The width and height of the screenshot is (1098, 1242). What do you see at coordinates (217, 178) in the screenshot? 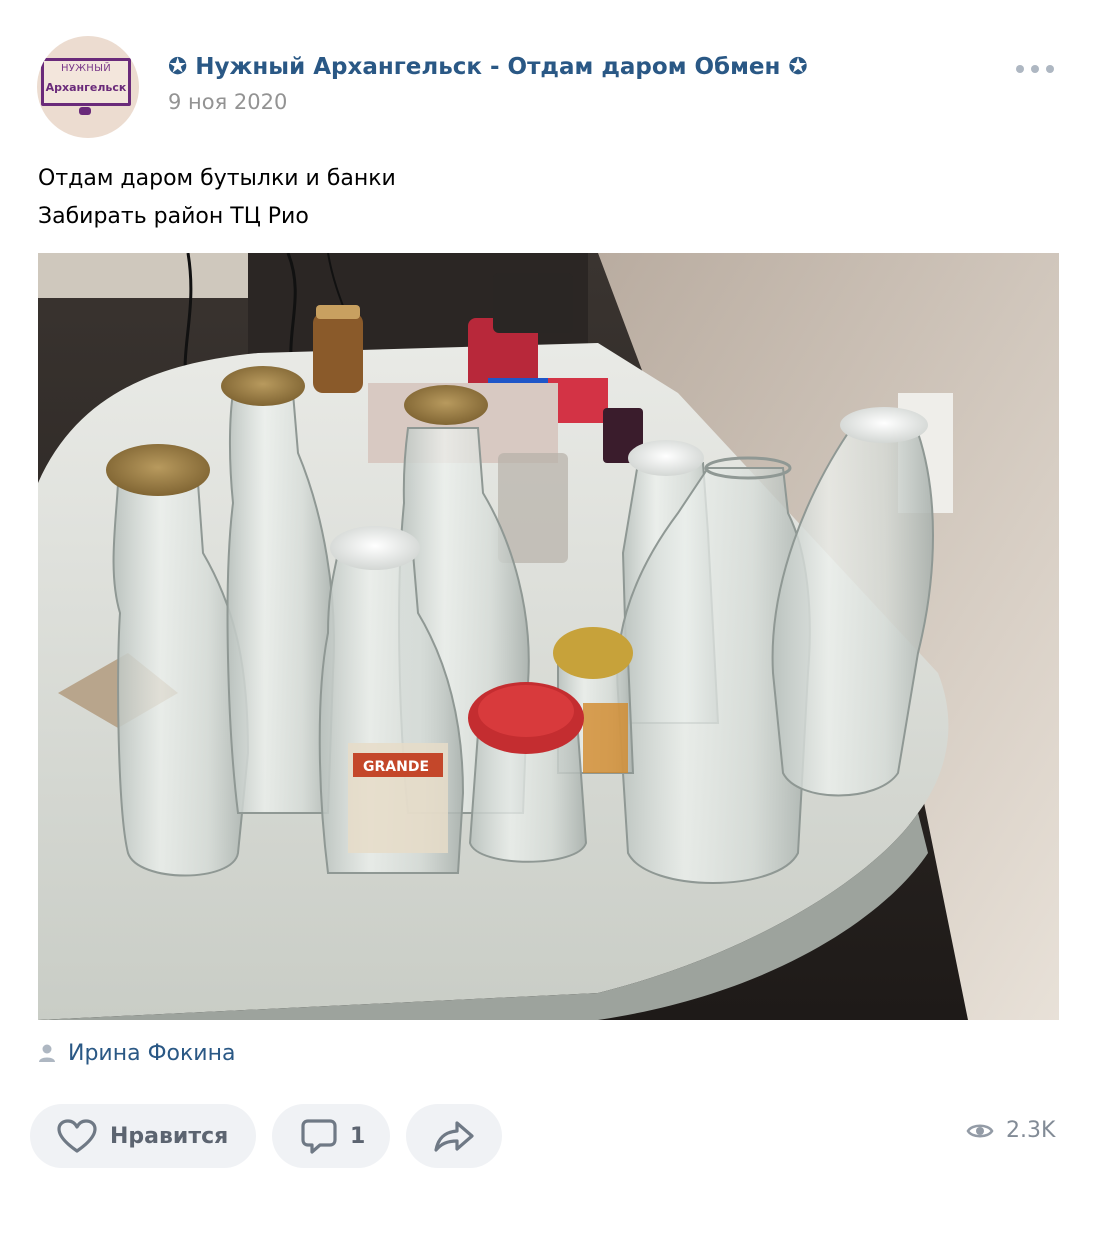
I see `post-text-line: Отдам даром бутылки и банки` at bounding box center [217, 178].